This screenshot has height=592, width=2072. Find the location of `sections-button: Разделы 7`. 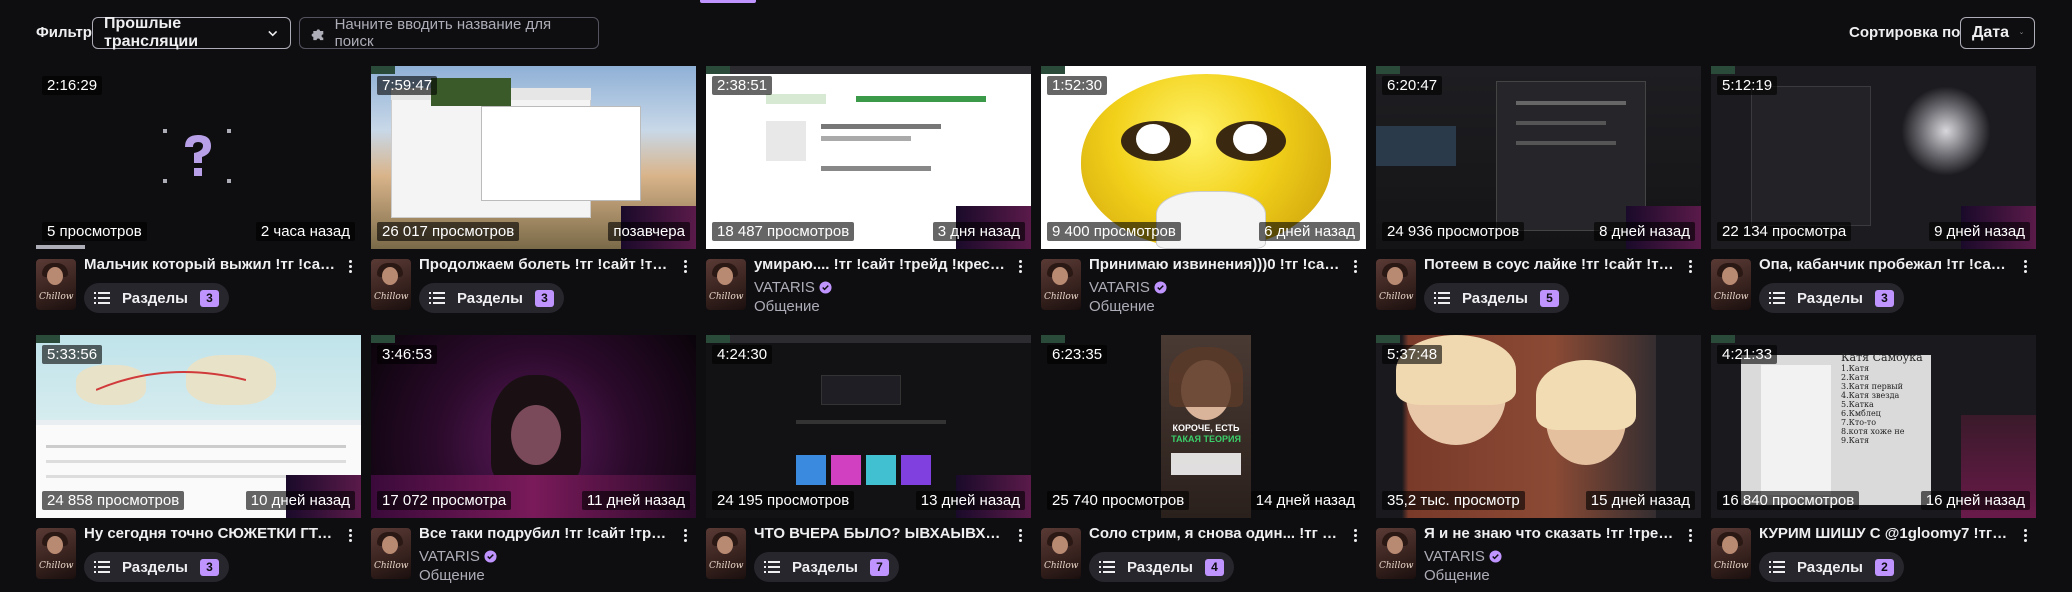

sections-button: Разделы 7 is located at coordinates (826, 567).